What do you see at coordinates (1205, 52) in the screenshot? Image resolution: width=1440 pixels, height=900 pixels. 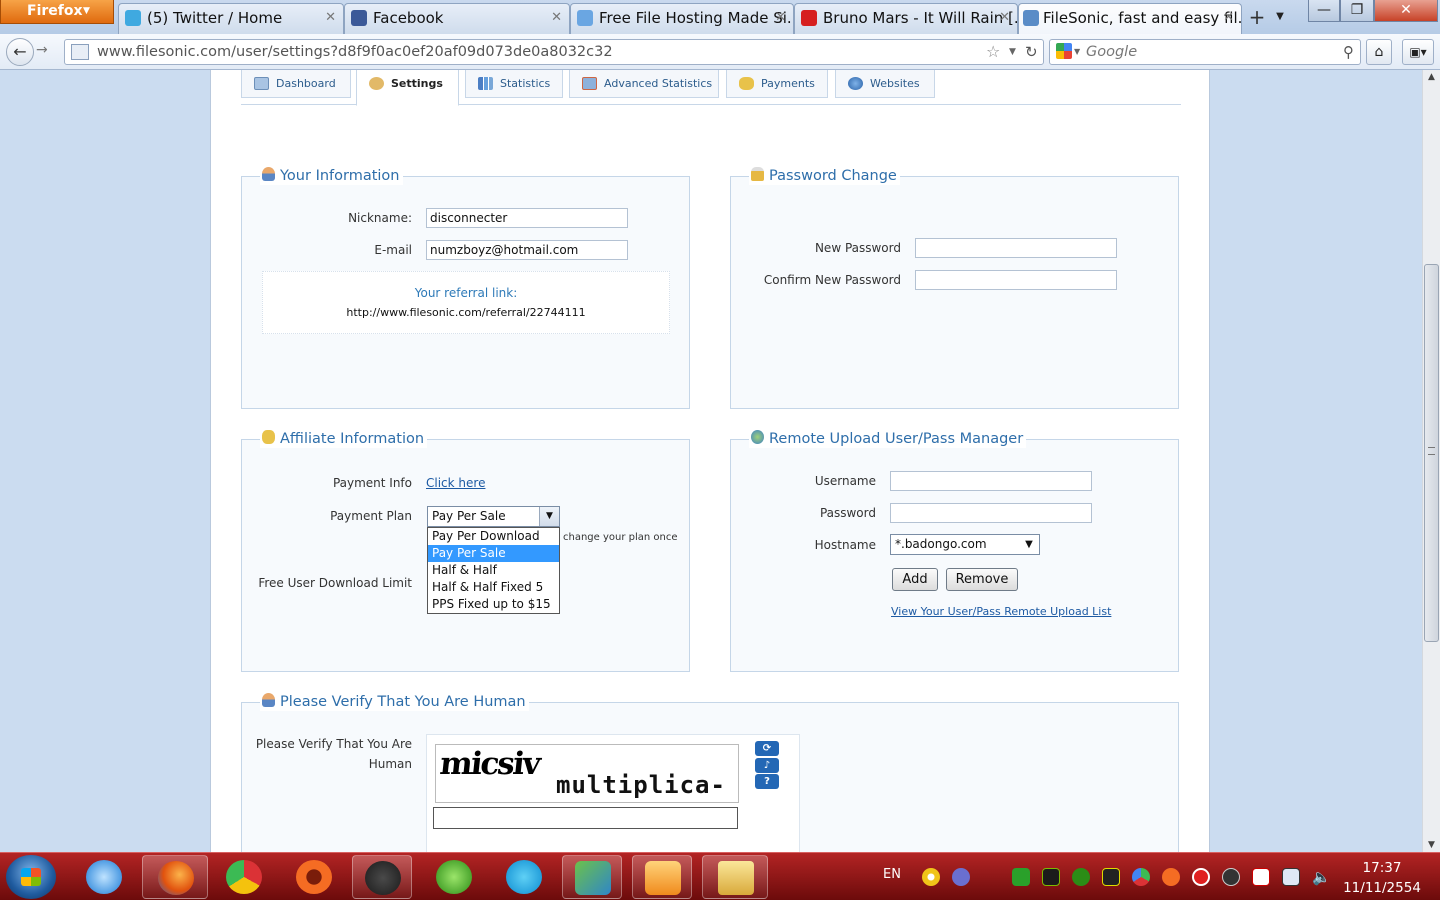 I see `search-bar: ▼ Google ⚲` at bounding box center [1205, 52].